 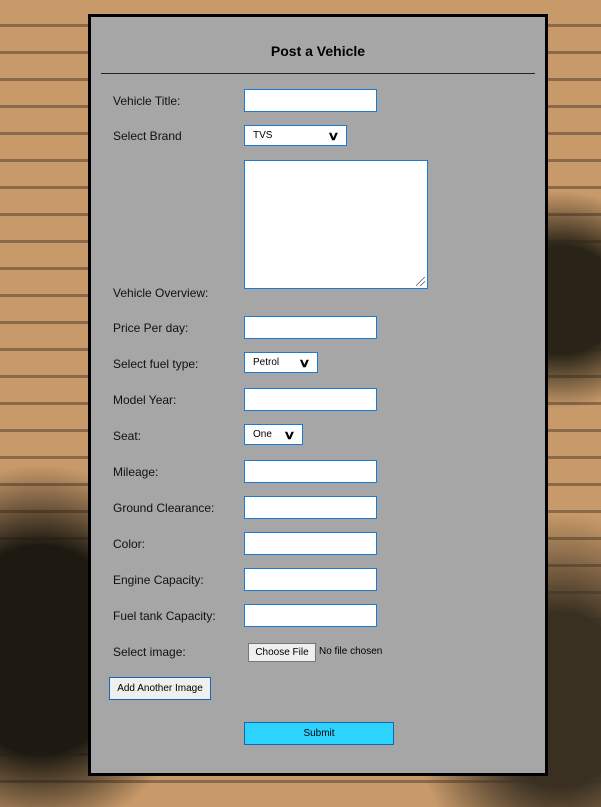 What do you see at coordinates (158, 580) in the screenshot?
I see `engine-label: Engine Capacity:` at bounding box center [158, 580].